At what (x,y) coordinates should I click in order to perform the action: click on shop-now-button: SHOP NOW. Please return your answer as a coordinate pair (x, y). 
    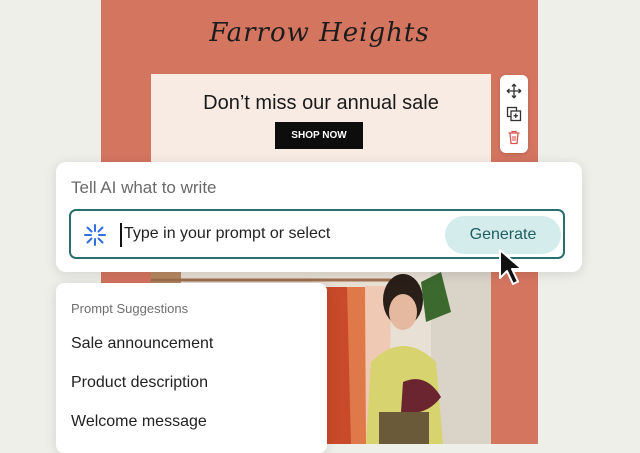
    Looking at the image, I should click on (319, 135).